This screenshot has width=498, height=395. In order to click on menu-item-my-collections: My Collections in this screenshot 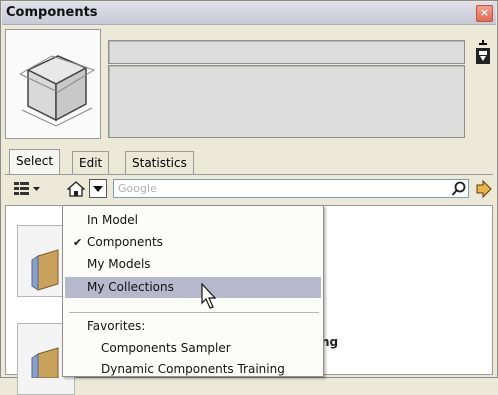, I will do `click(193, 287)`.